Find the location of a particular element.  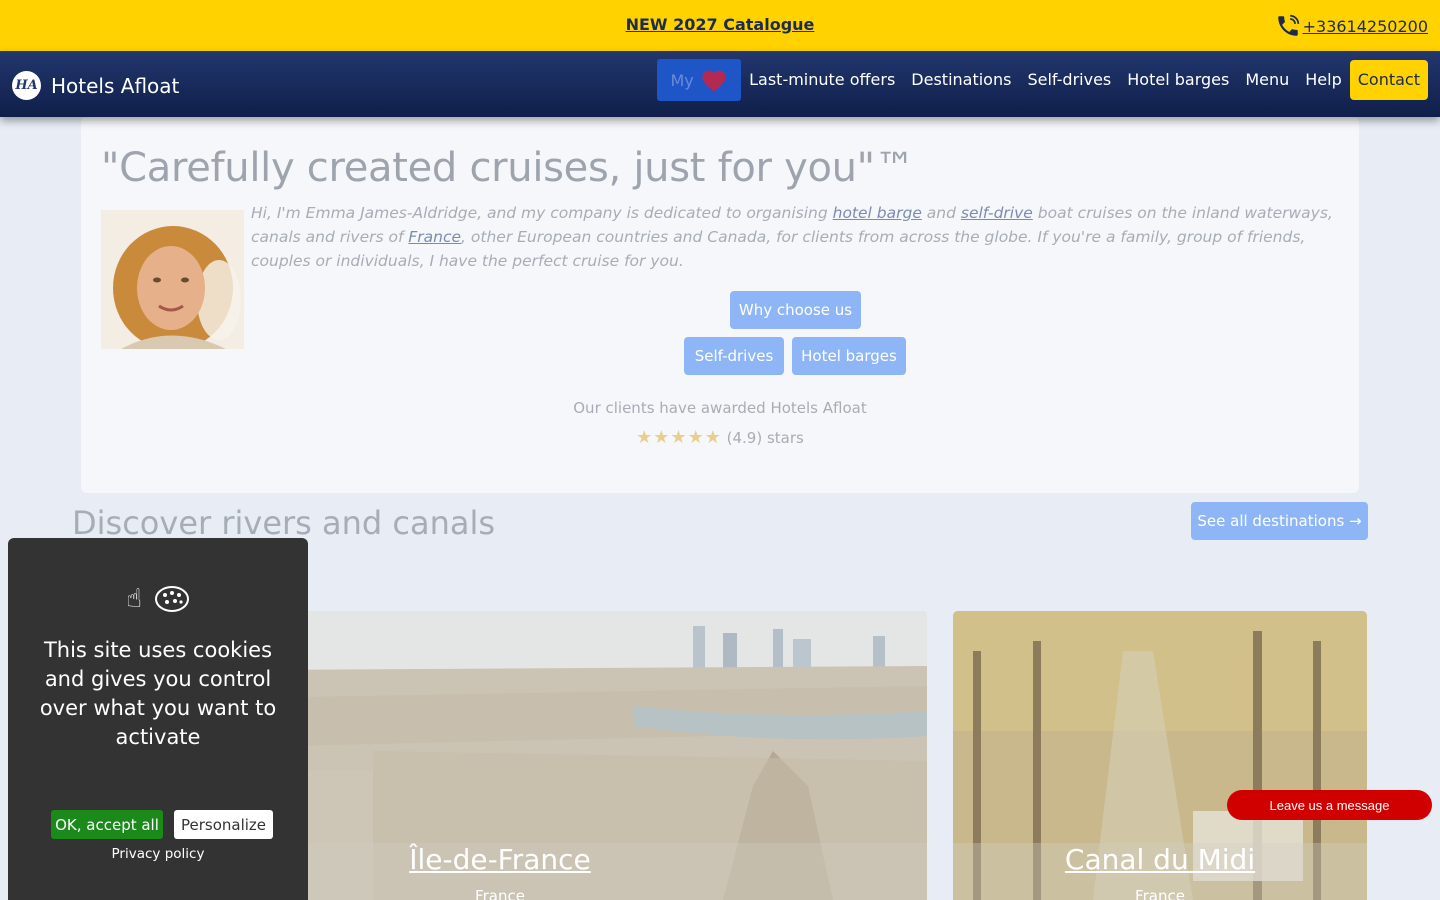

leave-message-button: Leave us a message is located at coordinates (1329, 805).